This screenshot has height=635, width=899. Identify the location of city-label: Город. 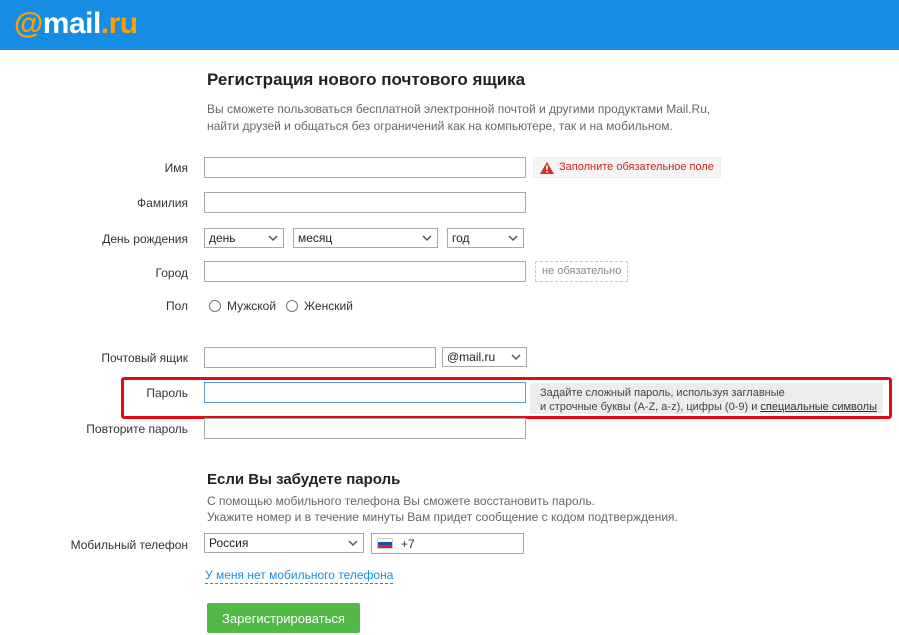
(171, 273).